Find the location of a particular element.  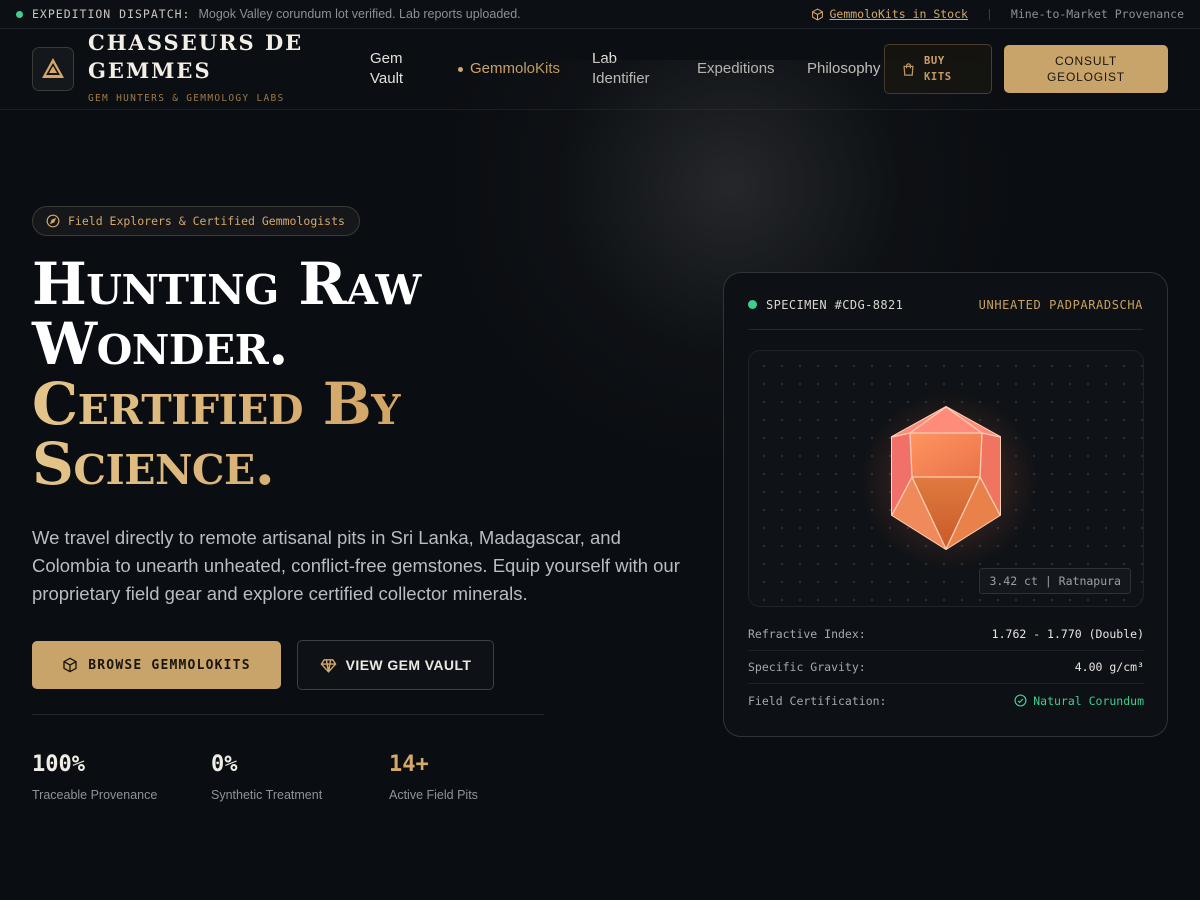

brand-line-2: GEMMES is located at coordinates (150, 70).